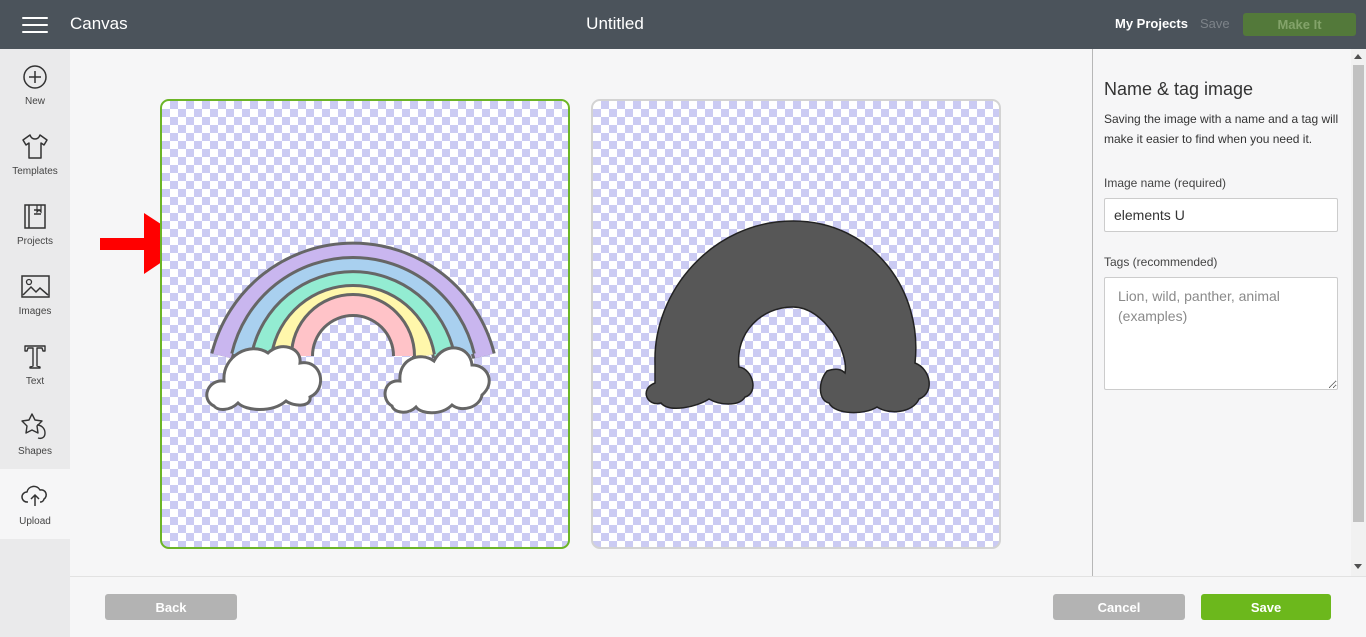  Describe the element at coordinates (1266, 607) in the screenshot. I see `save-button: Save` at that location.